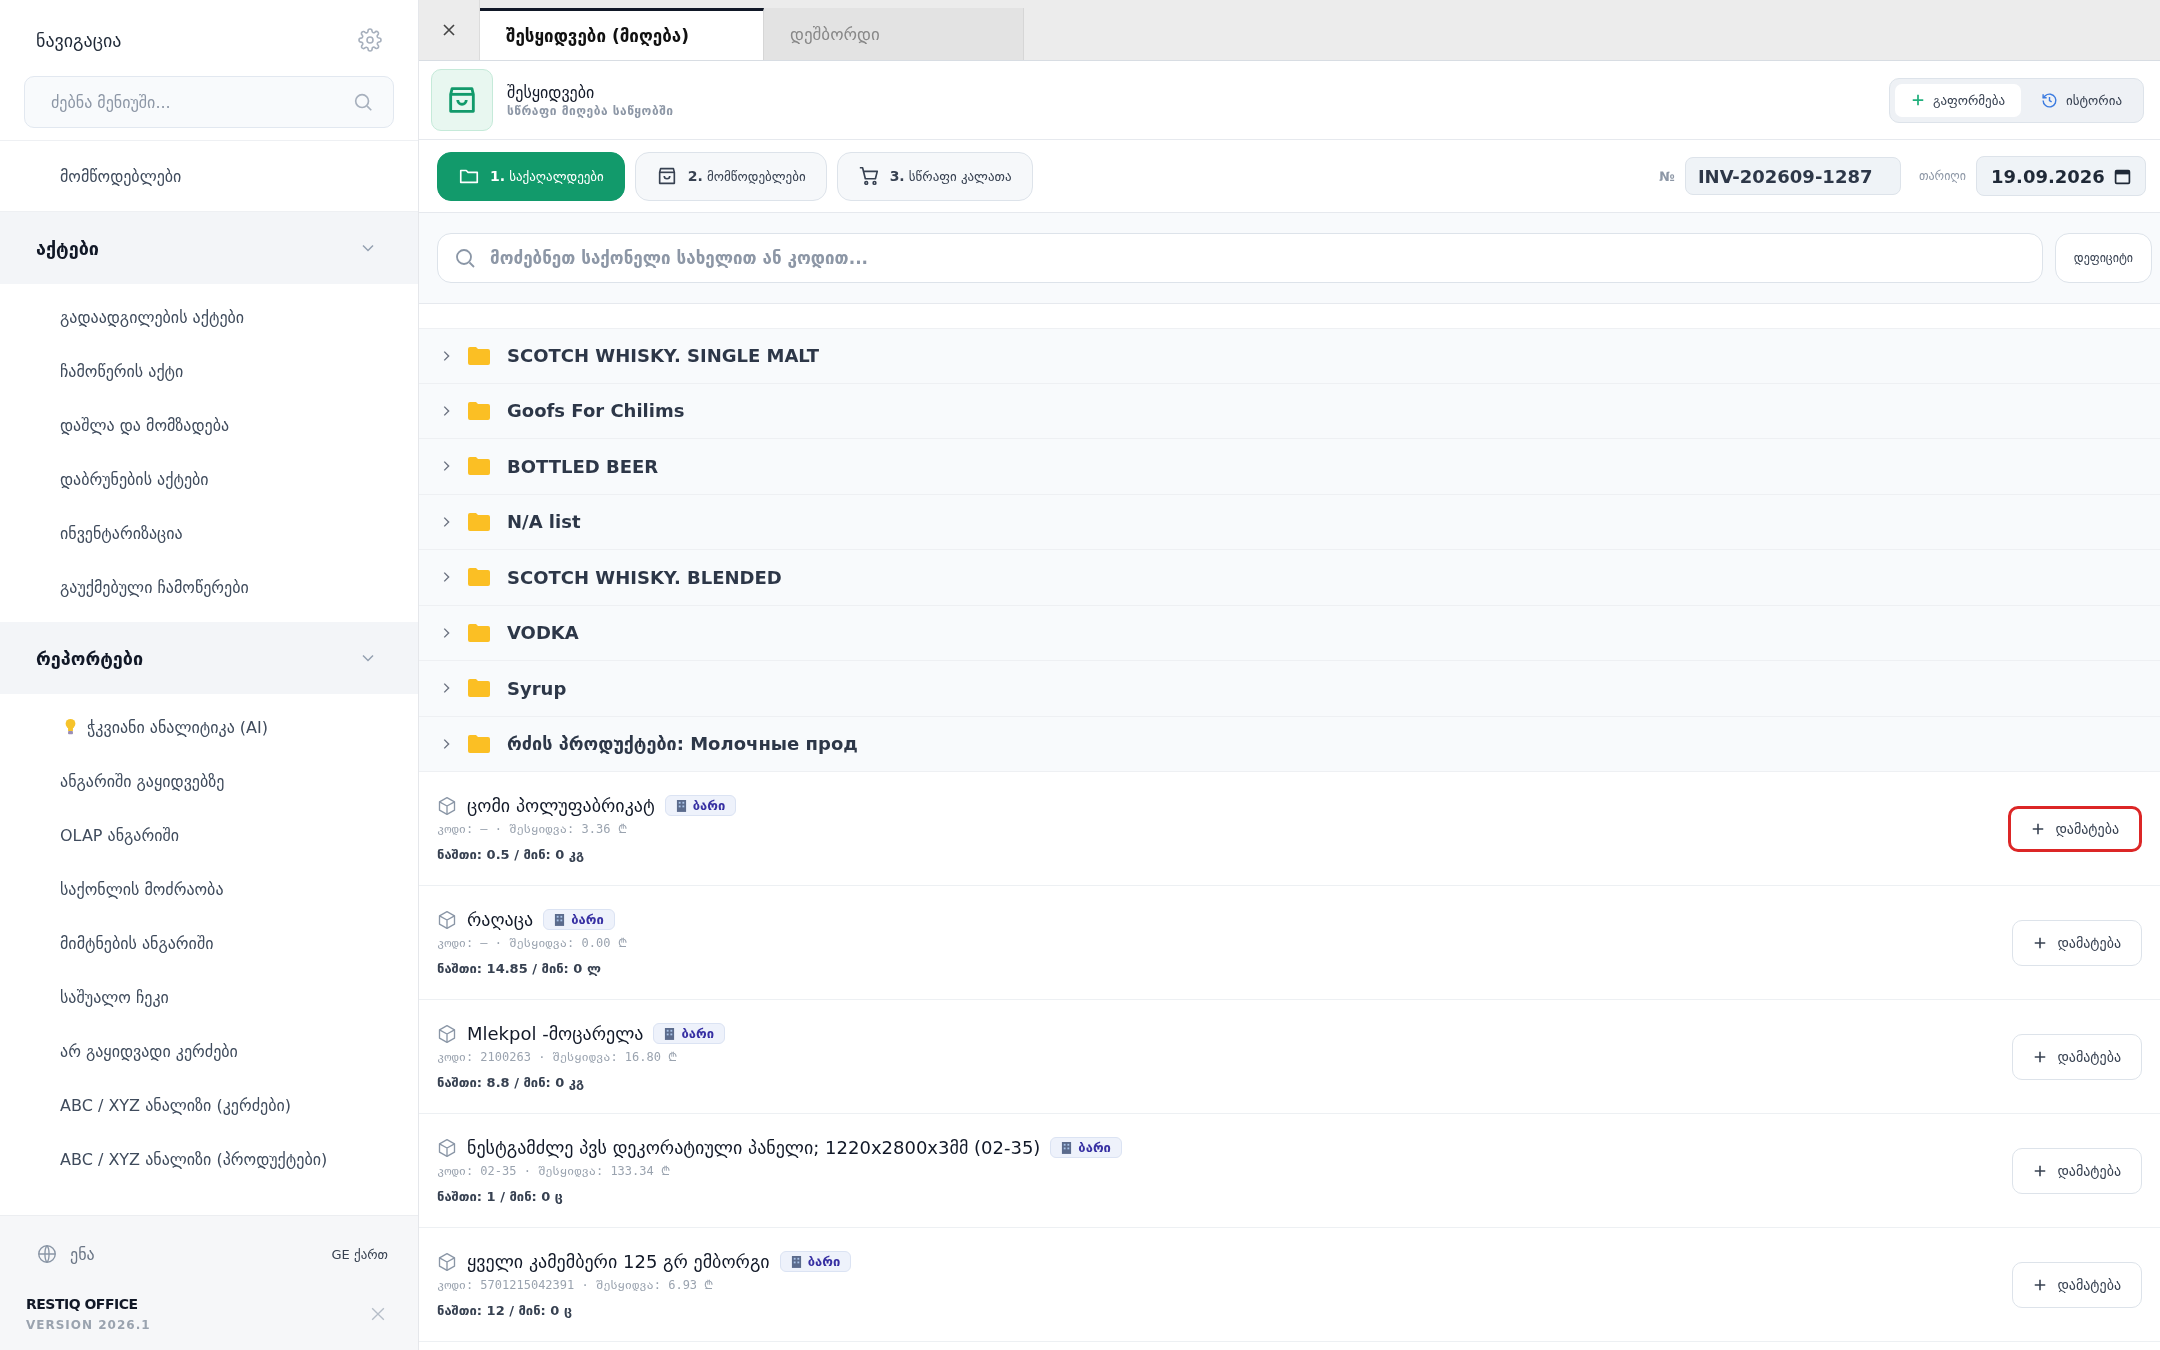  I want to click on folder-row: SCOTCH WHISKY. SINGLE MALT, so click(1289, 356).